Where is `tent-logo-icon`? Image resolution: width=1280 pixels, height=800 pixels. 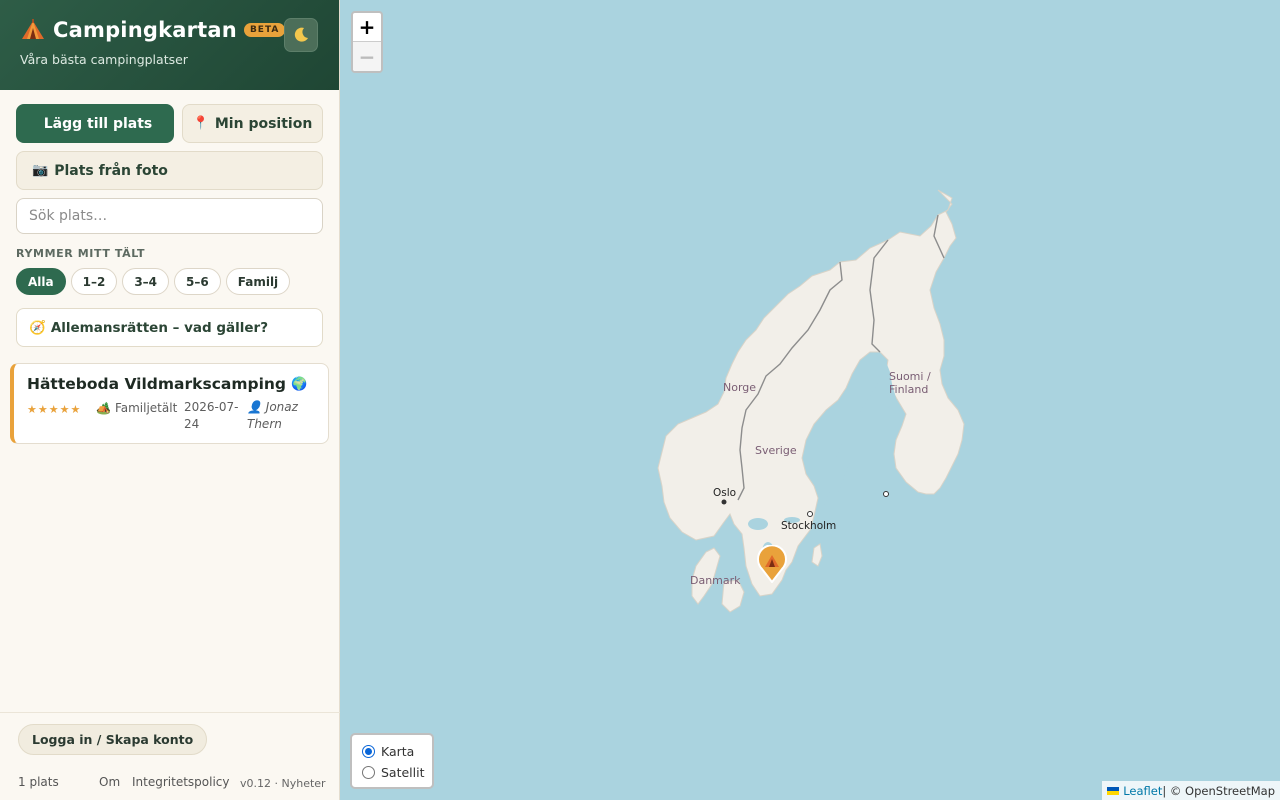 tent-logo-icon is located at coordinates (33, 29).